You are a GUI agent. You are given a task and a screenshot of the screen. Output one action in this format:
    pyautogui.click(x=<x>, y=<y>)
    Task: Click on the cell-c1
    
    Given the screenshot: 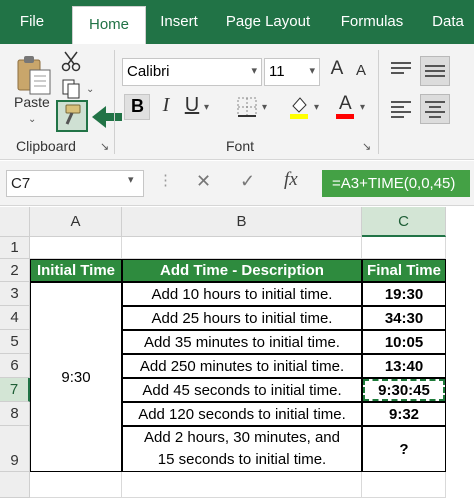 What is the action you would take?
    pyautogui.click(x=404, y=248)
    